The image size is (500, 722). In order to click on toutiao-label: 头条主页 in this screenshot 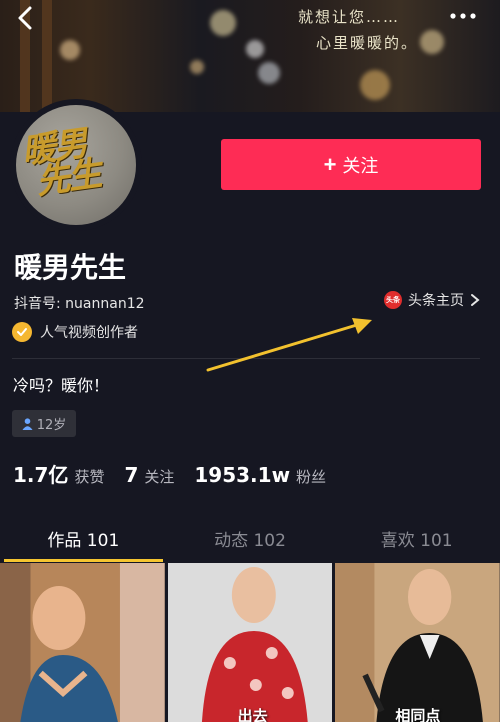, I will do `click(436, 301)`.